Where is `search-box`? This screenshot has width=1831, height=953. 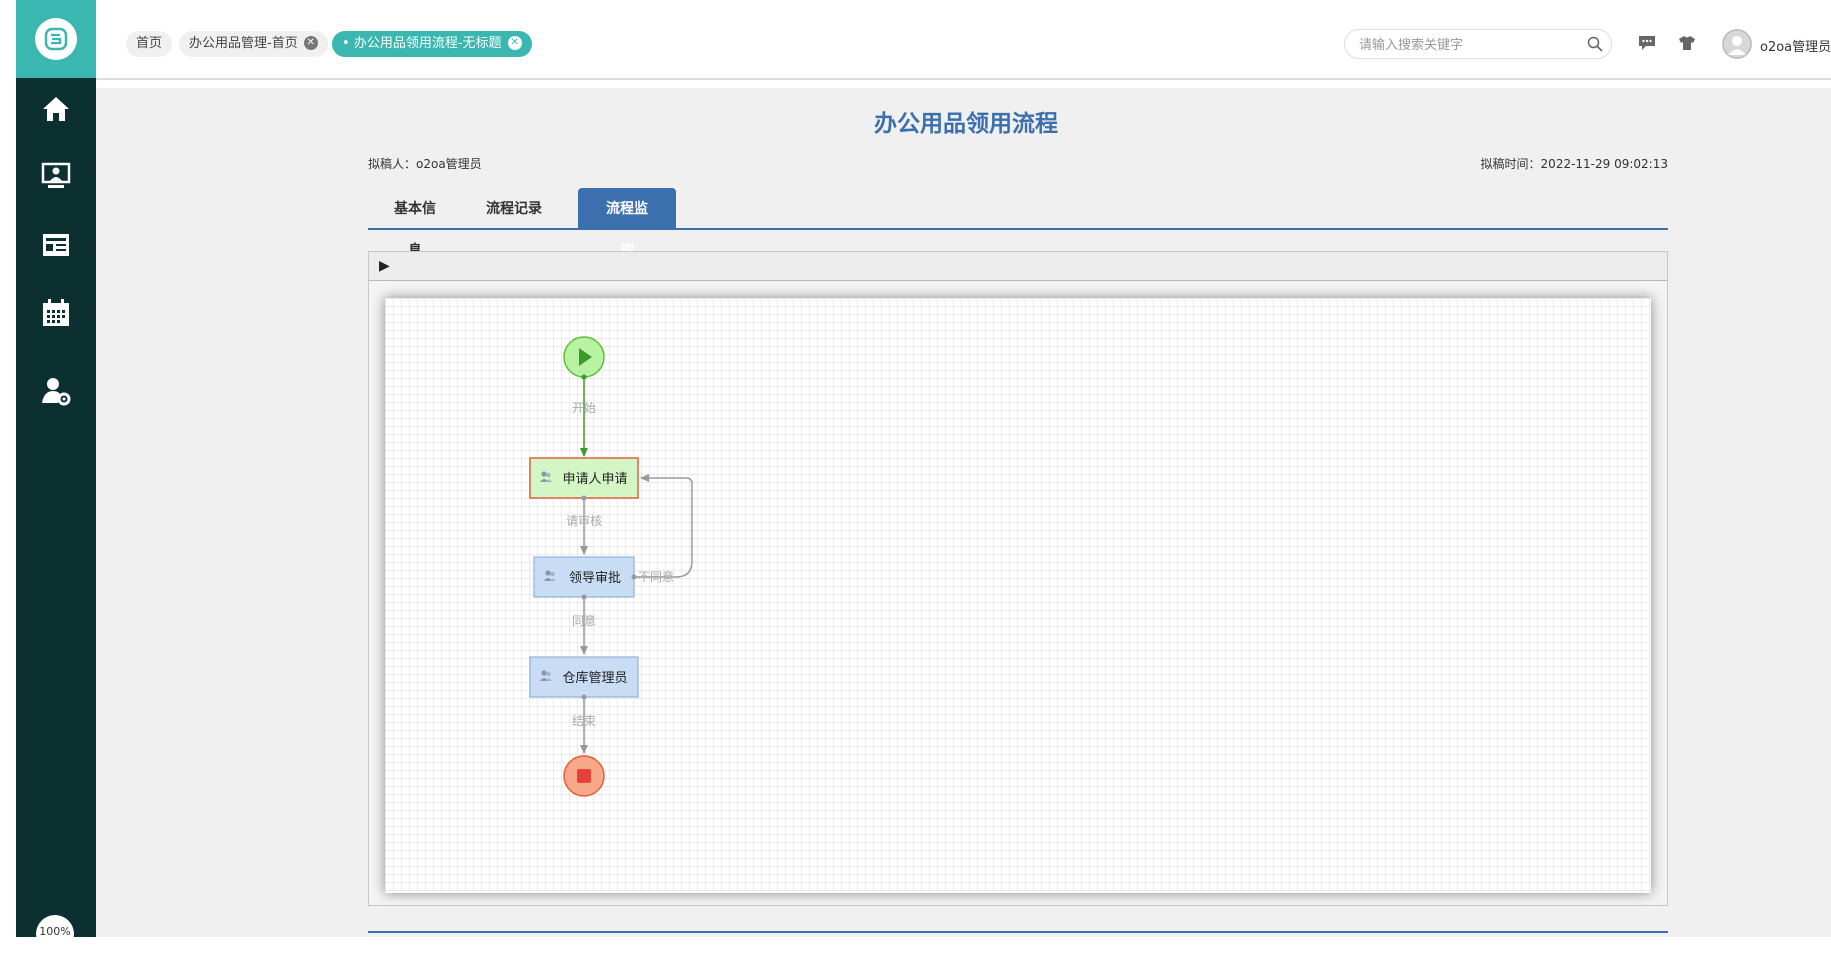
search-box is located at coordinates (1478, 44).